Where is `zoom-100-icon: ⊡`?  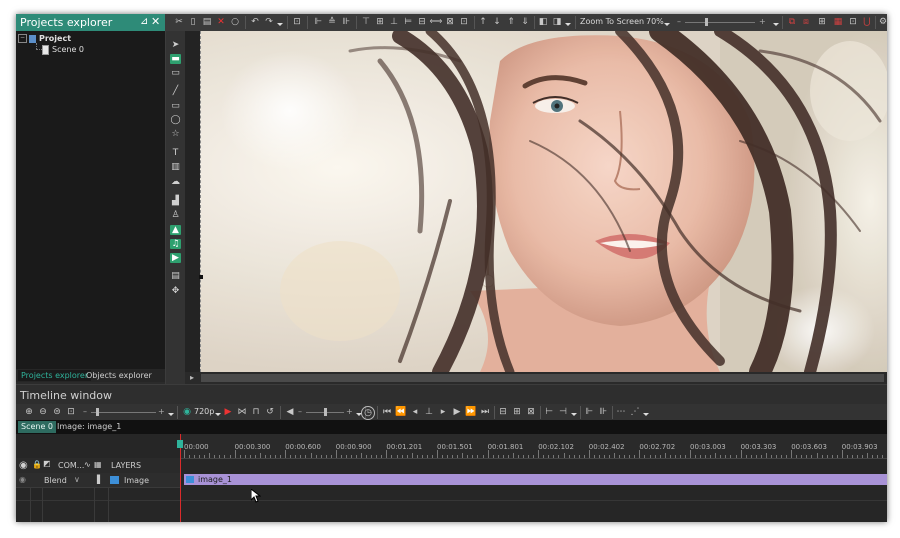
zoom-100-icon: ⊡ is located at coordinates (71, 412).